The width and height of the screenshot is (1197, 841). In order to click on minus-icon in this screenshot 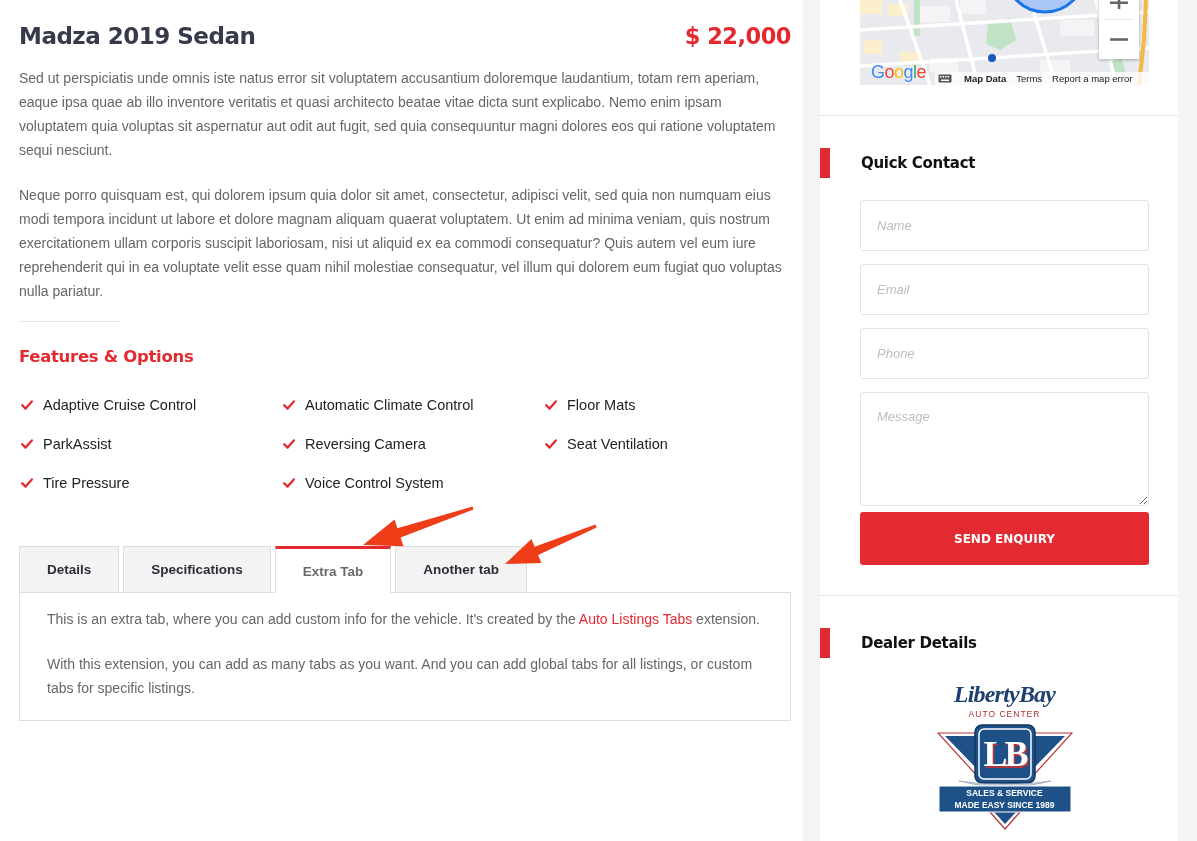, I will do `click(1119, 39)`.